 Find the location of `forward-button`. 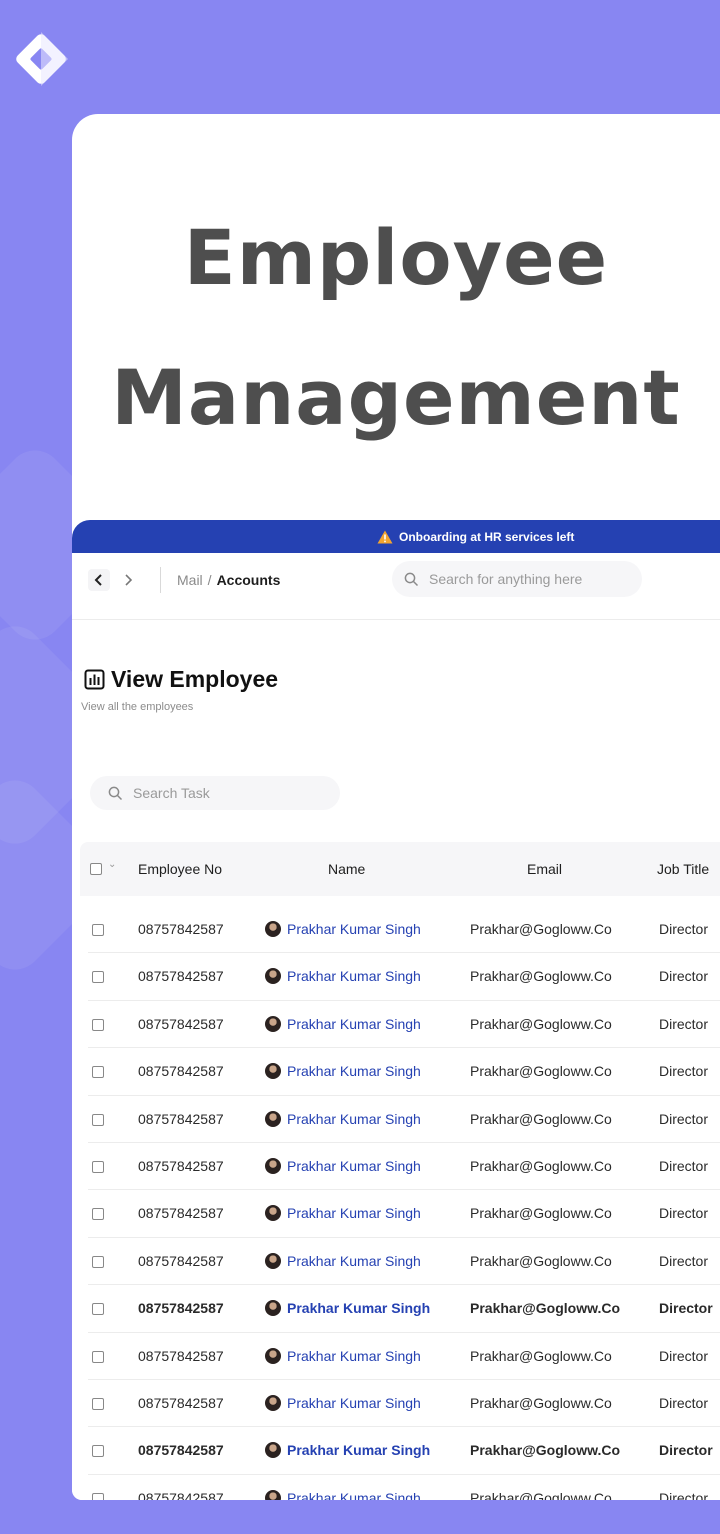

forward-button is located at coordinates (128, 580).